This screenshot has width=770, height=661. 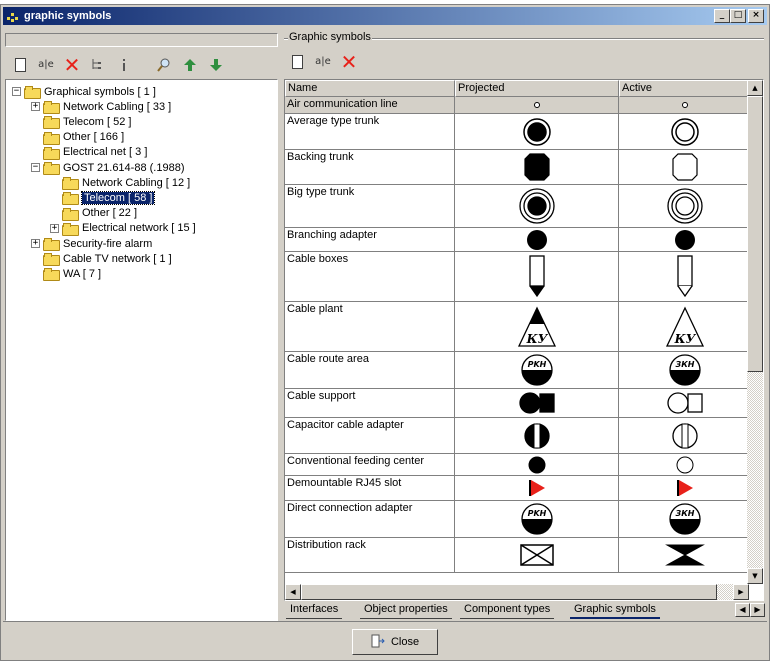 I want to click on projected-symbol: PKH, so click(x=537, y=519).